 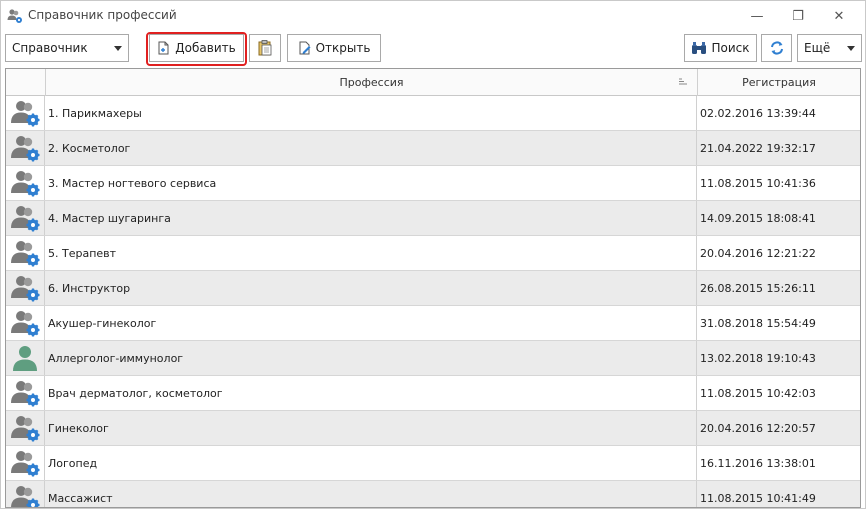 I want to click on maximize-button: ❐, so click(x=798, y=16).